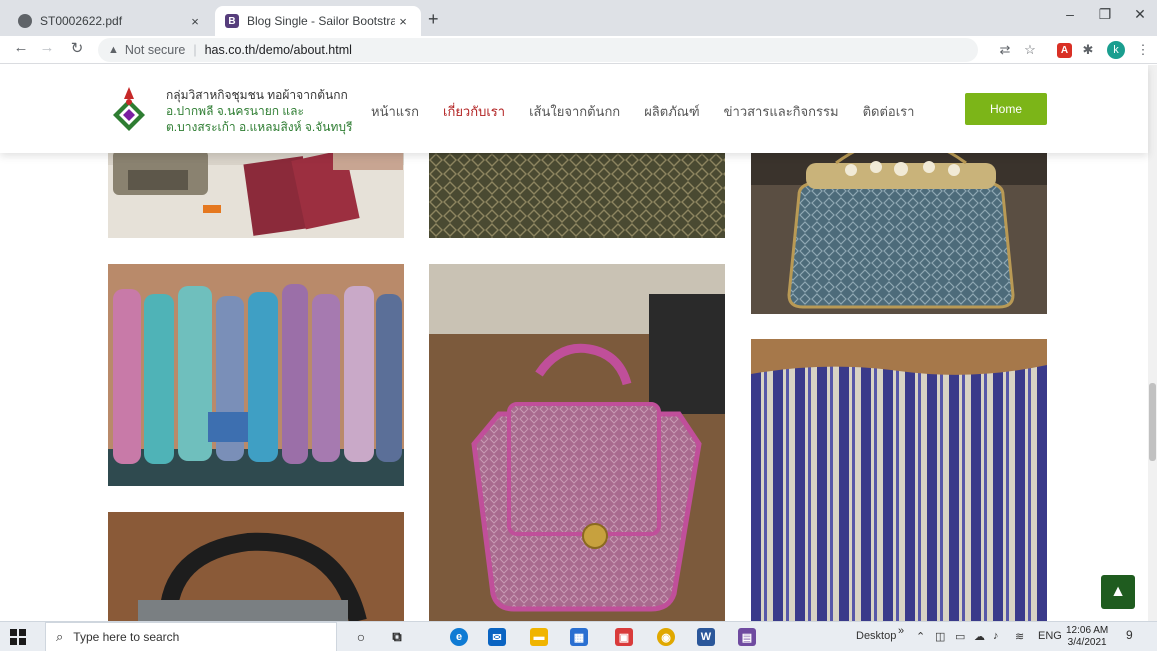  What do you see at coordinates (574, 111) in the screenshot?
I see `menu-item-fiber: เส้นใยจากต้นกก` at bounding box center [574, 111].